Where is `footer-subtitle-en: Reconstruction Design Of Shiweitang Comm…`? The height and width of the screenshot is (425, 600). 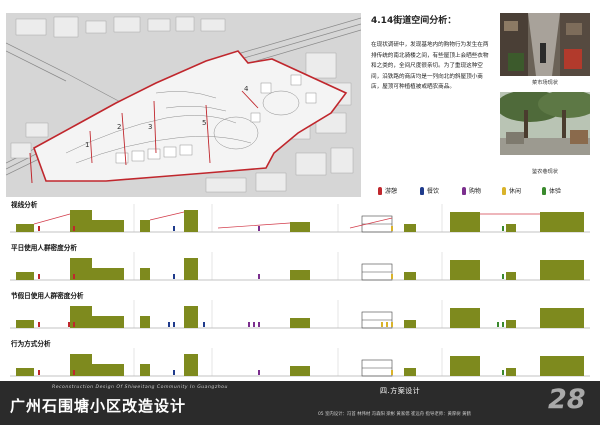
footer-subtitle-en: Reconstruction Design Of Shiweitang Comm… is located at coordinates (140, 387).